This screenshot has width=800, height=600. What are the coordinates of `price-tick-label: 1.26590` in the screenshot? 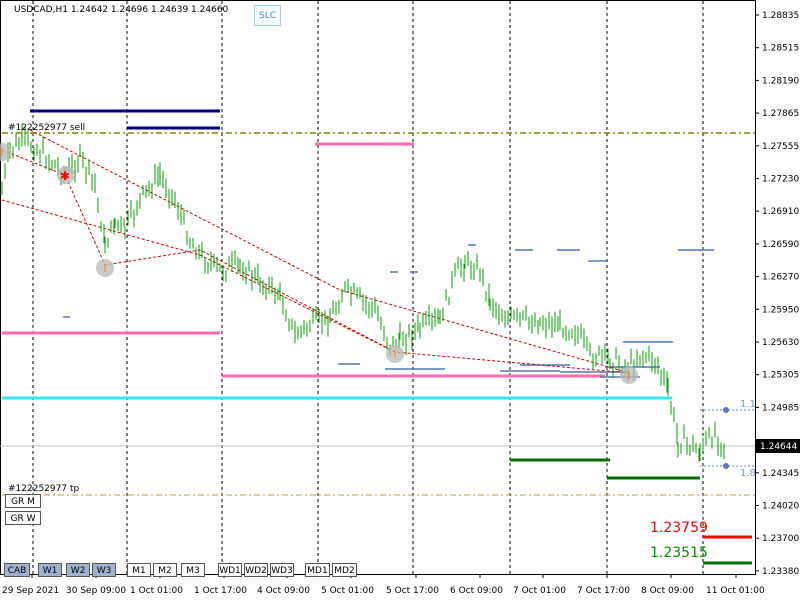 It's located at (780, 245).